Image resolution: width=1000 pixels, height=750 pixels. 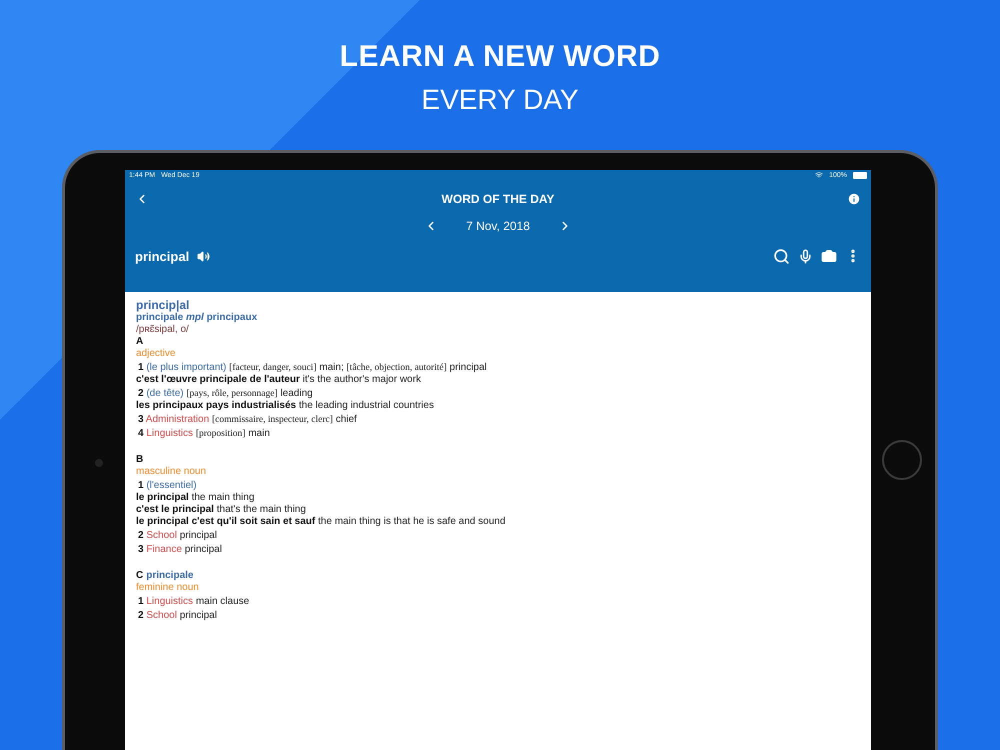 I want to click on part-of-speech: feminine noun, so click(x=168, y=588).